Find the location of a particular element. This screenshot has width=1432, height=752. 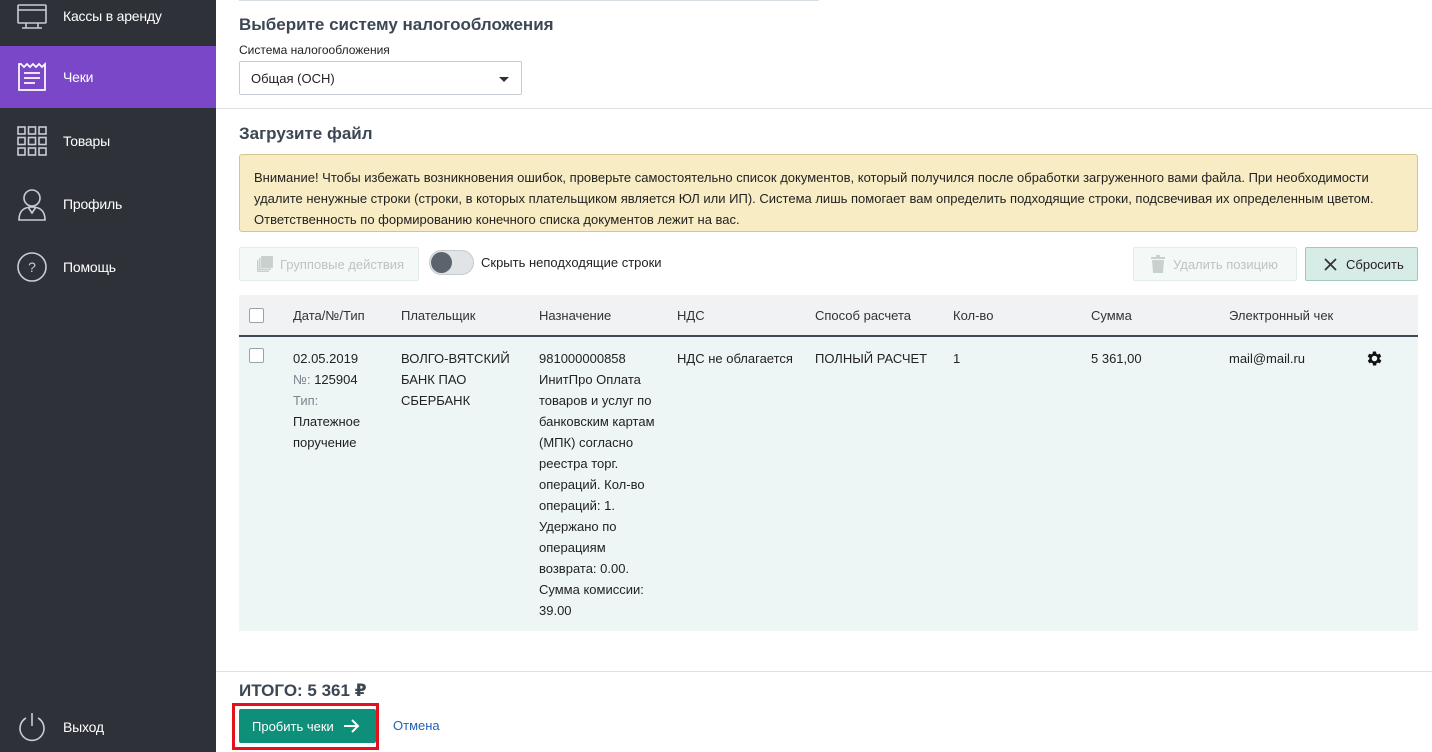

sidebar-item-receipts: Чеки is located at coordinates (108, 77).